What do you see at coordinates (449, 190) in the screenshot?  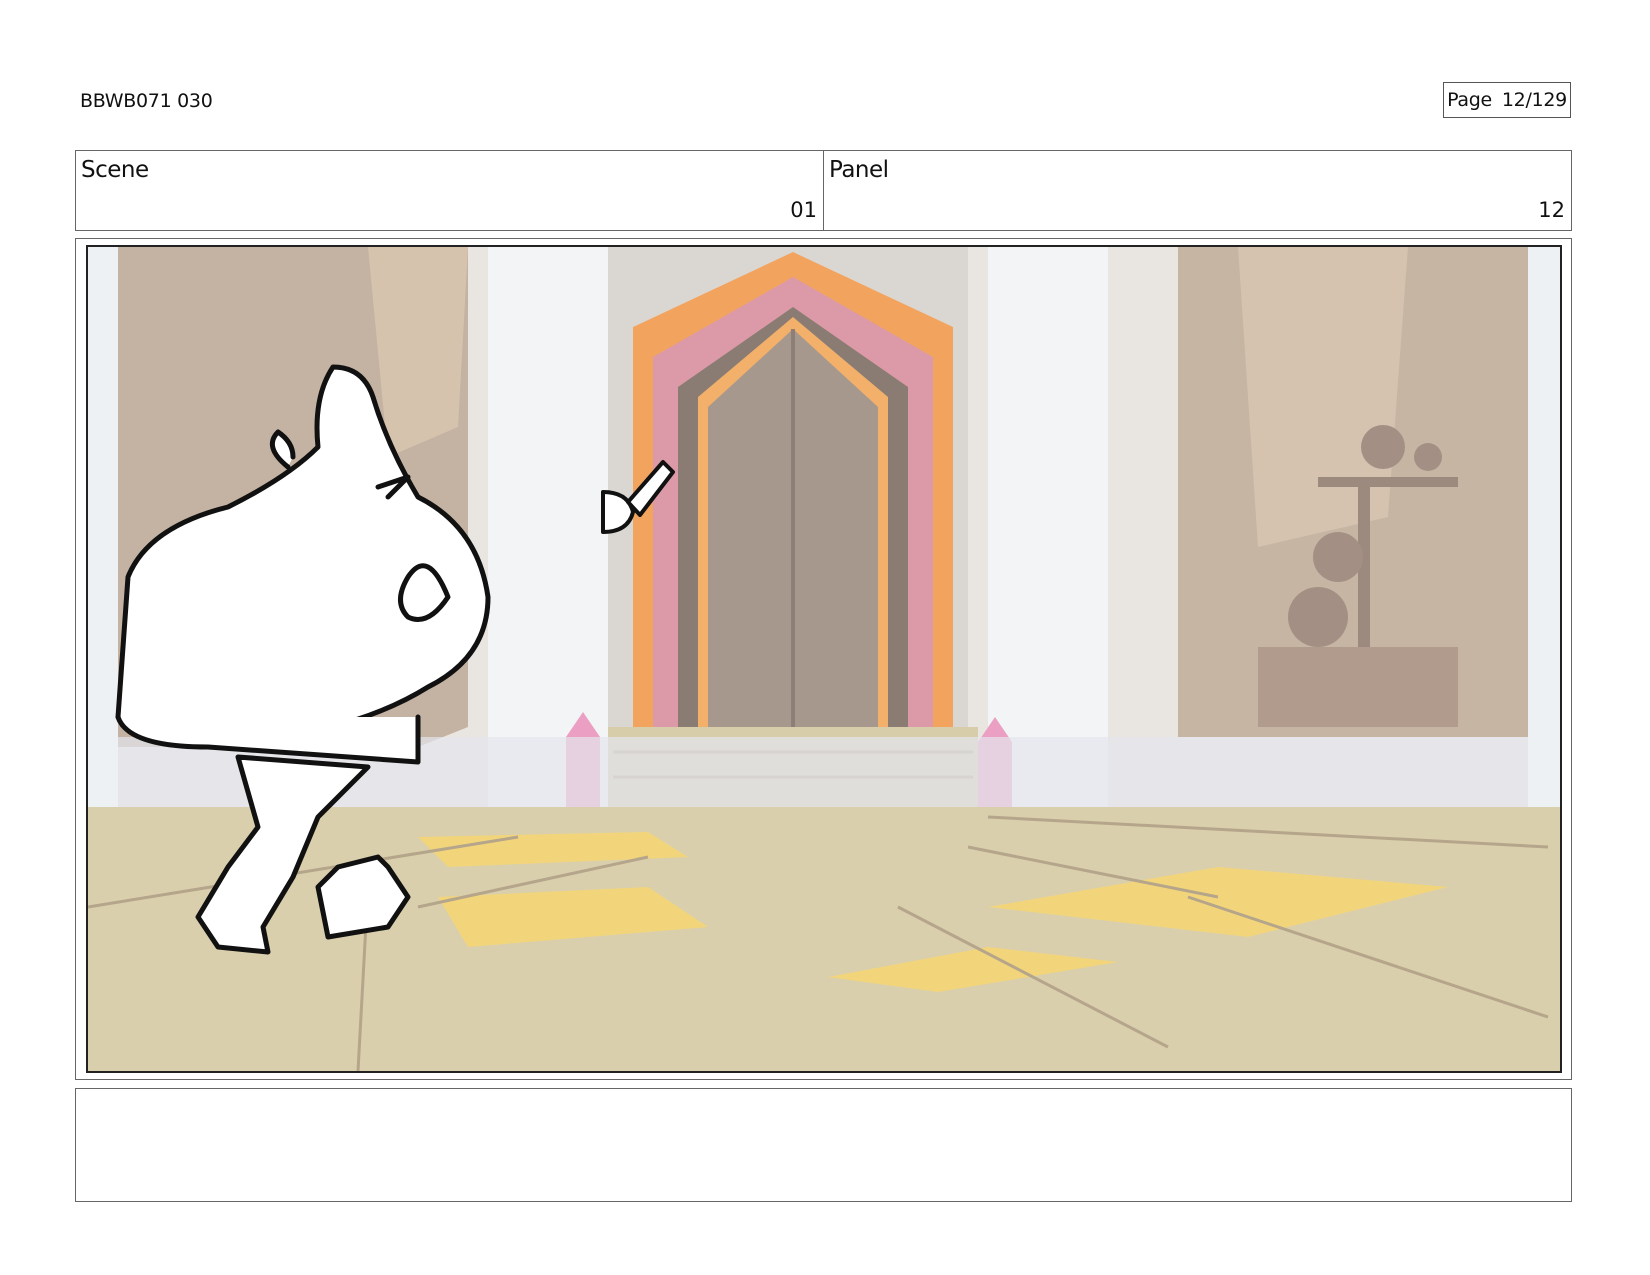 I see `scene-cell: Scene 01` at bounding box center [449, 190].